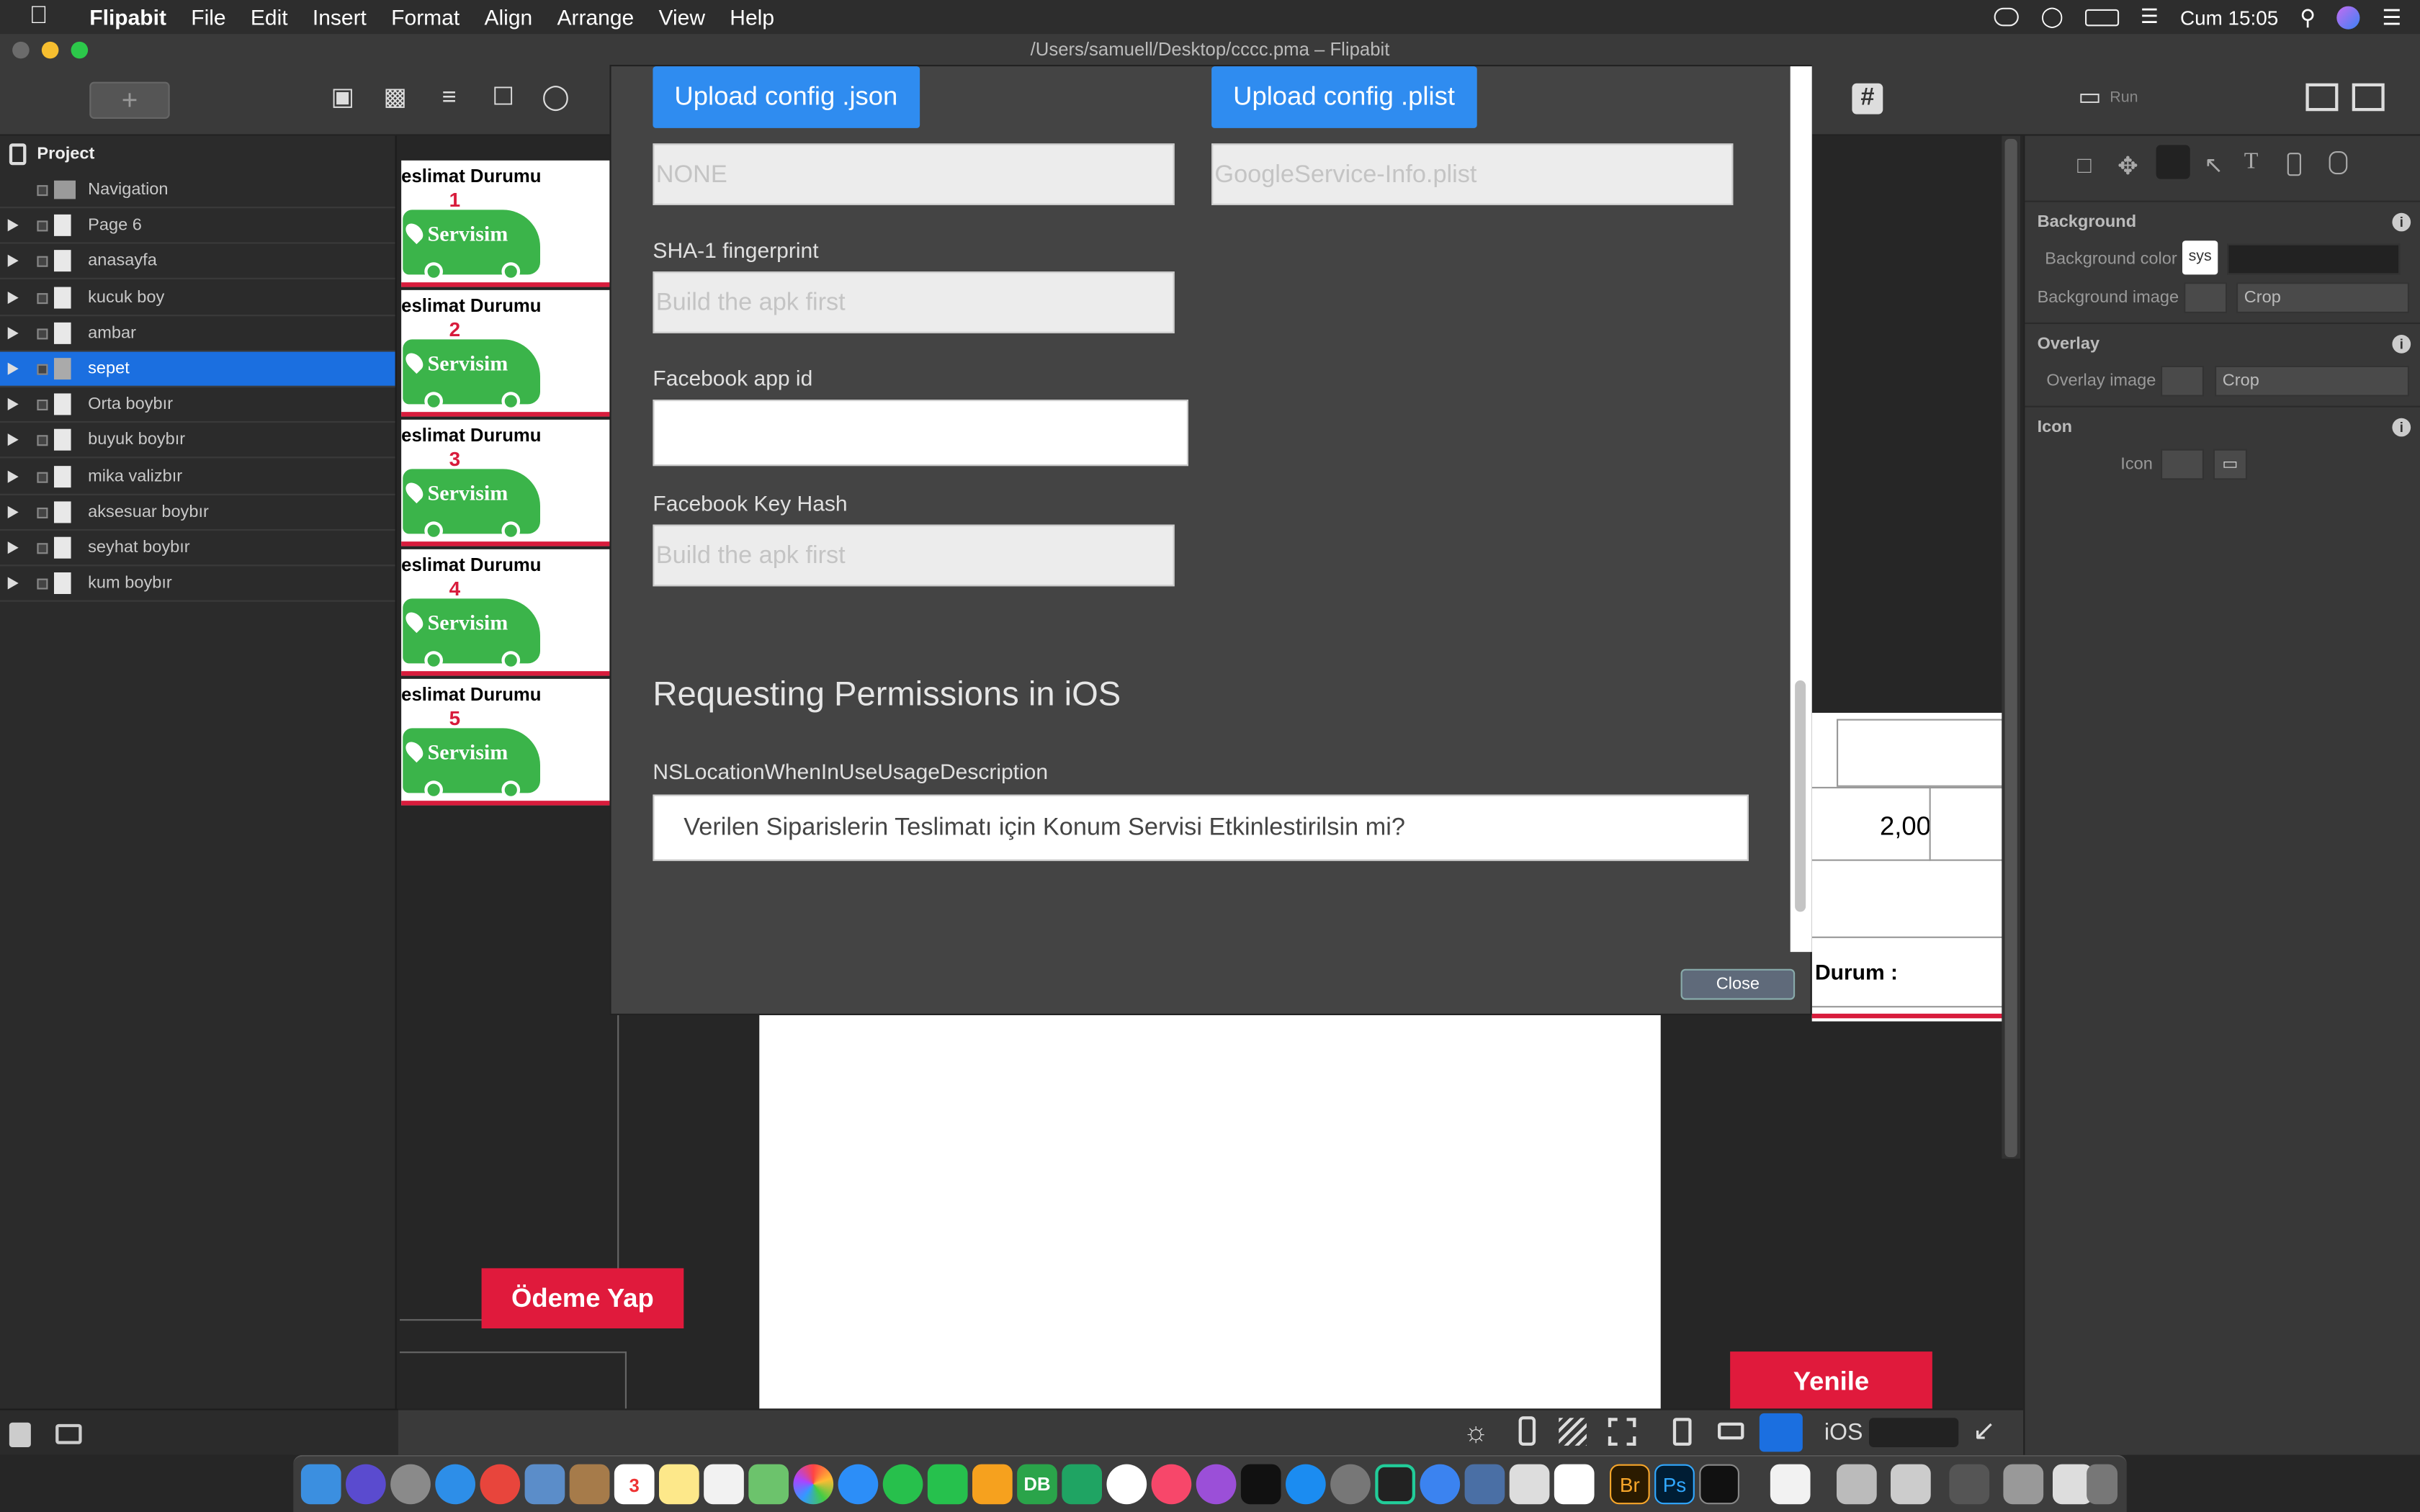  Describe the element at coordinates (2084, 166) in the screenshot. I see `3d-box-icon: □` at that location.